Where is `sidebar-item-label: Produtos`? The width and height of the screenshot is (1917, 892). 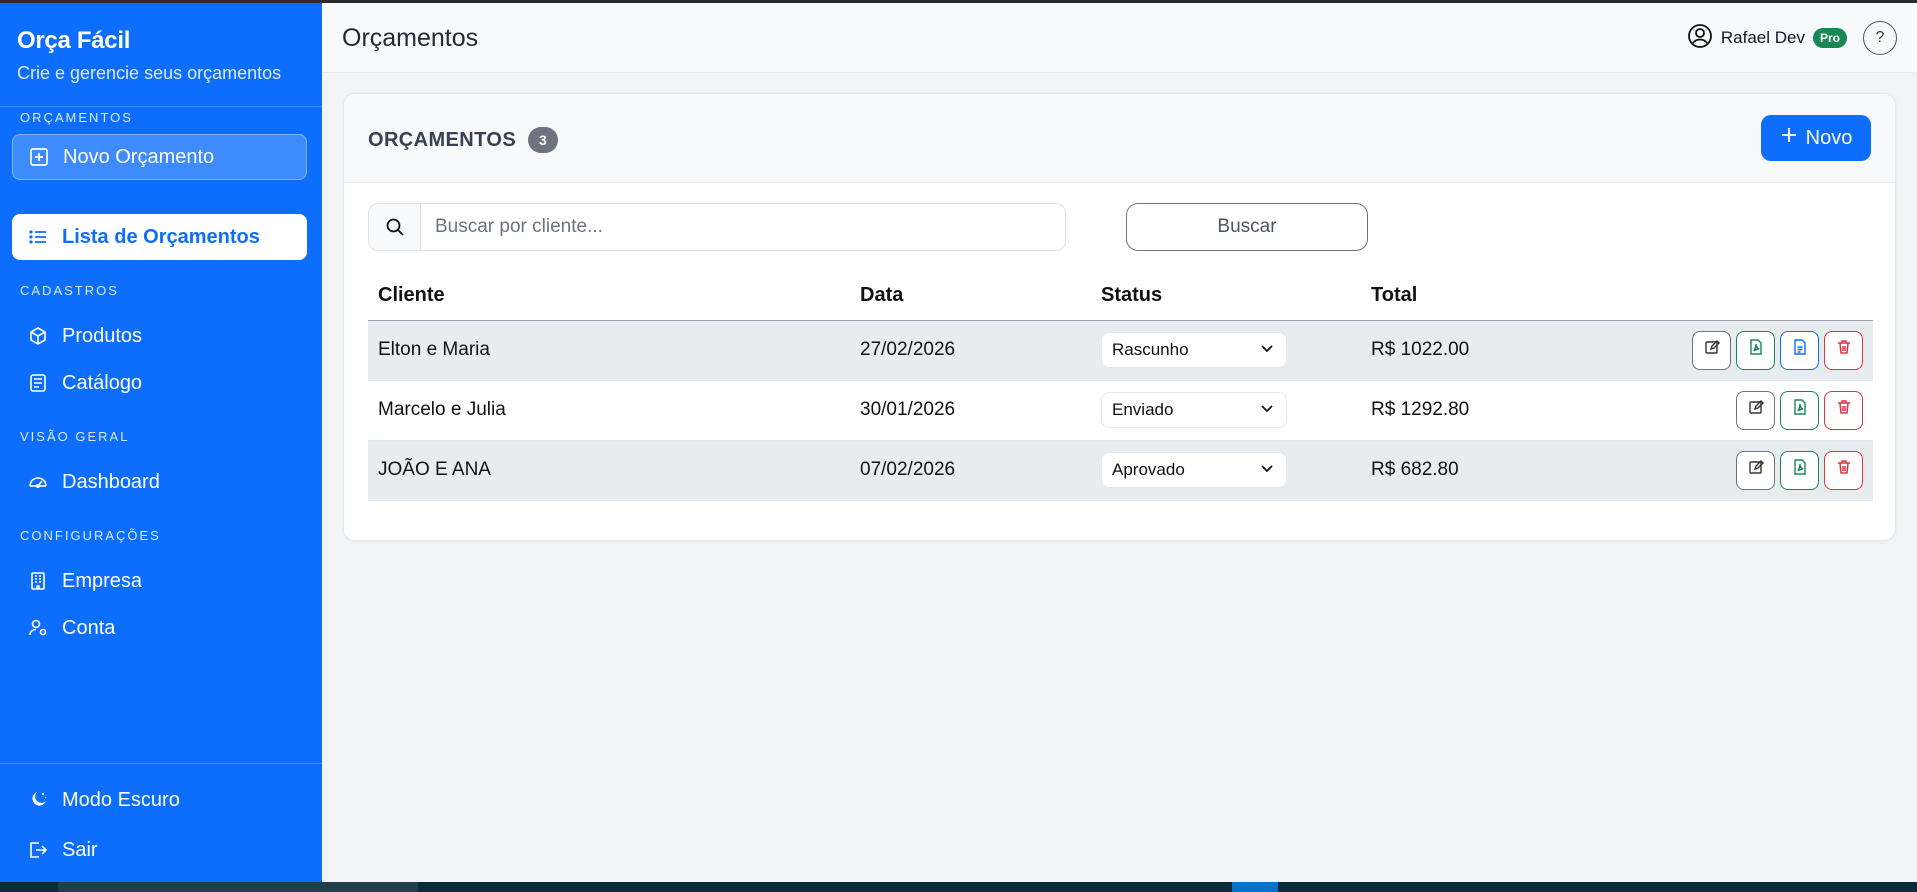 sidebar-item-label: Produtos is located at coordinates (102, 335).